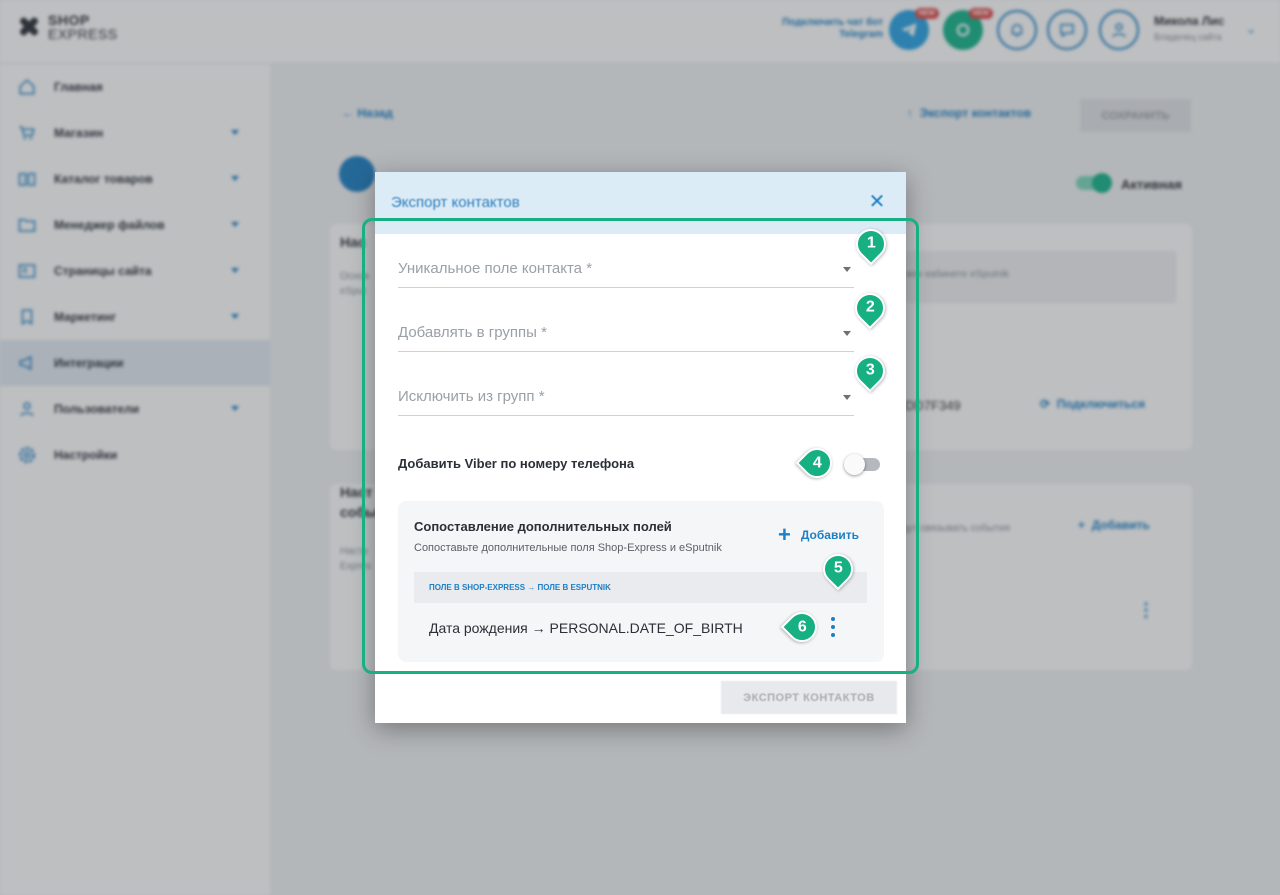  What do you see at coordinates (870, 307) in the screenshot?
I see `marker-2-label: 2` at bounding box center [870, 307].